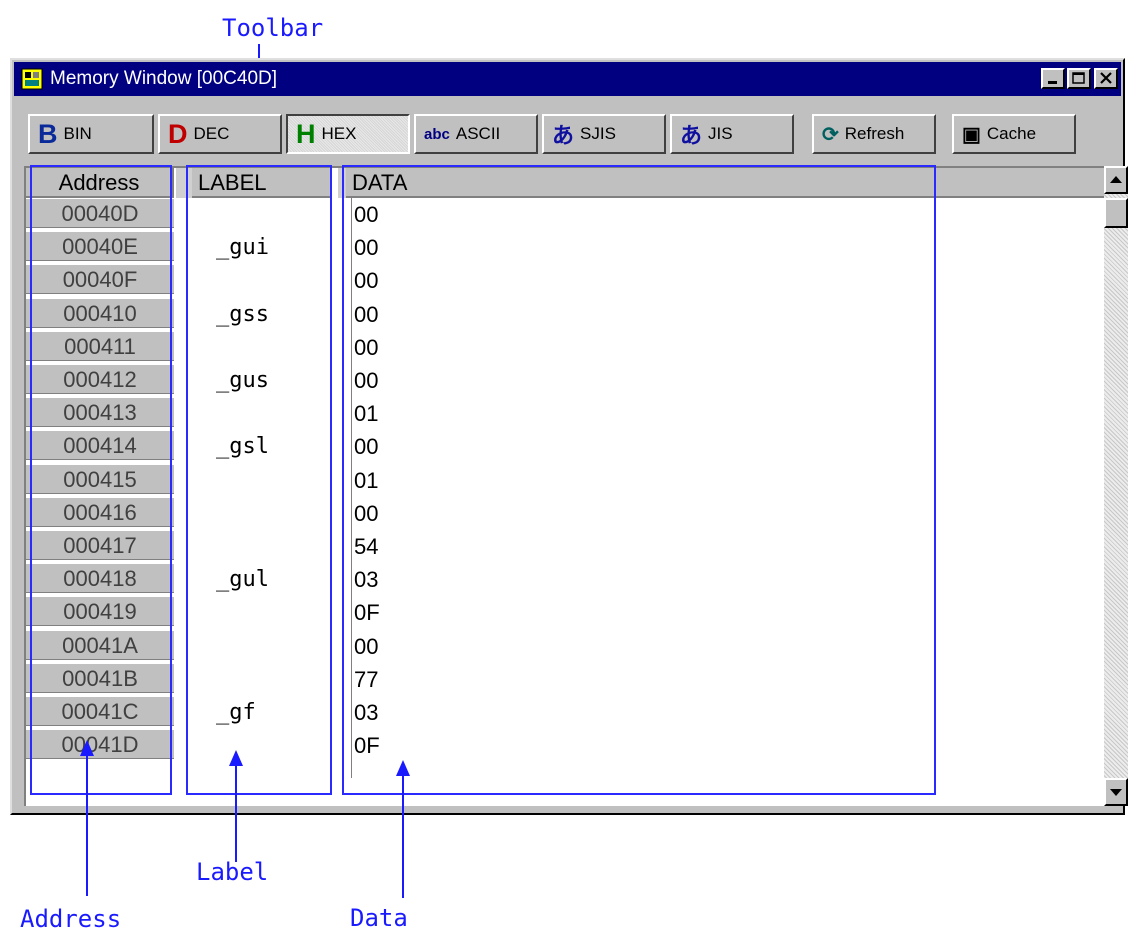 Image resolution: width=1131 pixels, height=938 pixels. I want to click on cache-label: Cache, so click(1011, 133).